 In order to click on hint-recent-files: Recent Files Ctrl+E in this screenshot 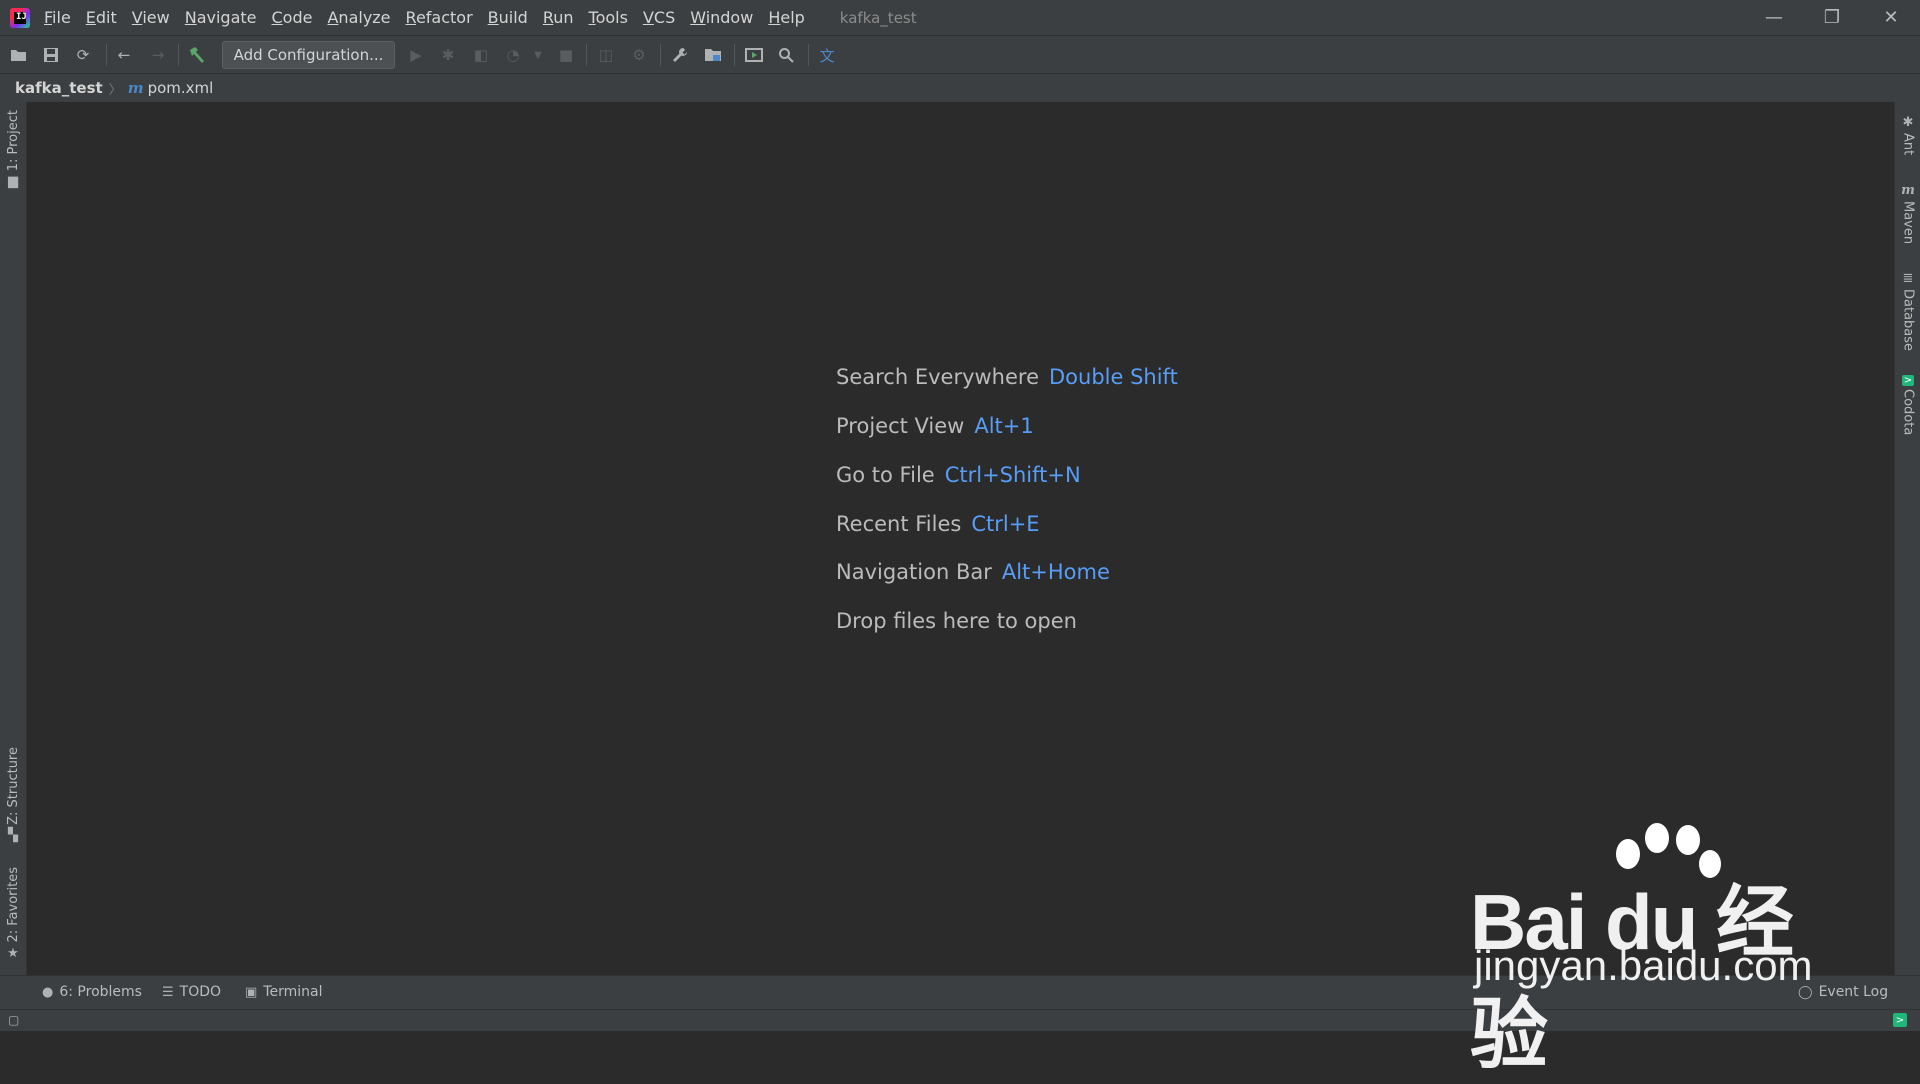, I will do `click(938, 524)`.